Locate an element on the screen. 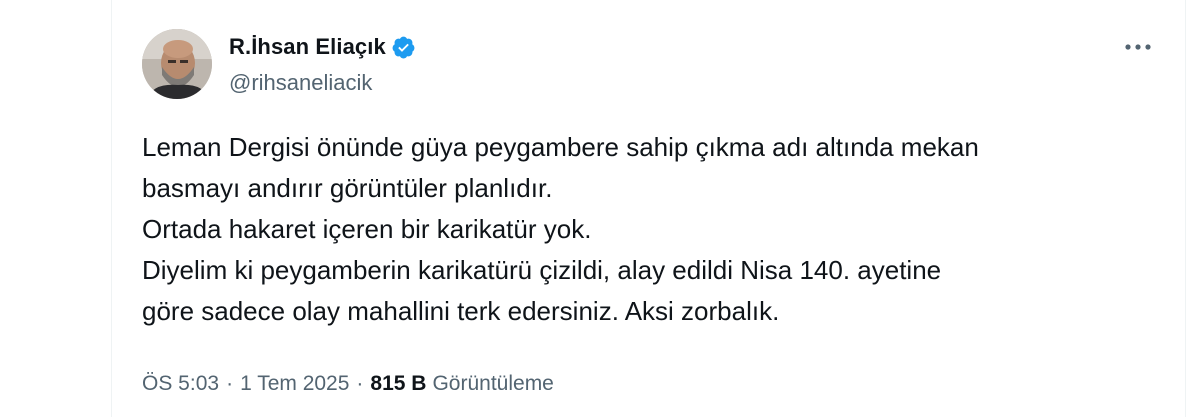  views-label: Görüntüleme is located at coordinates (492, 384).